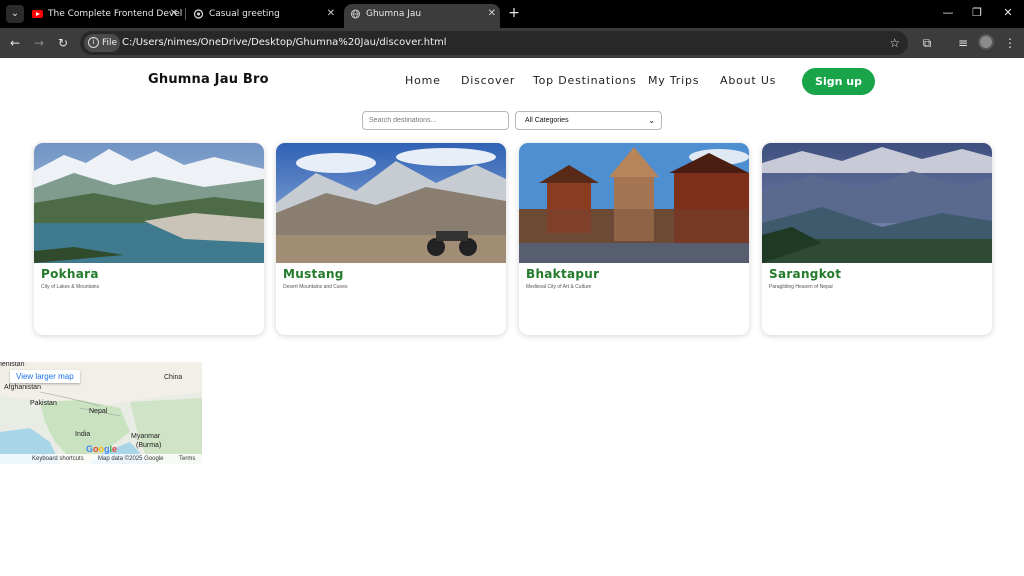  What do you see at coordinates (435, 120) in the screenshot?
I see `search-input` at bounding box center [435, 120].